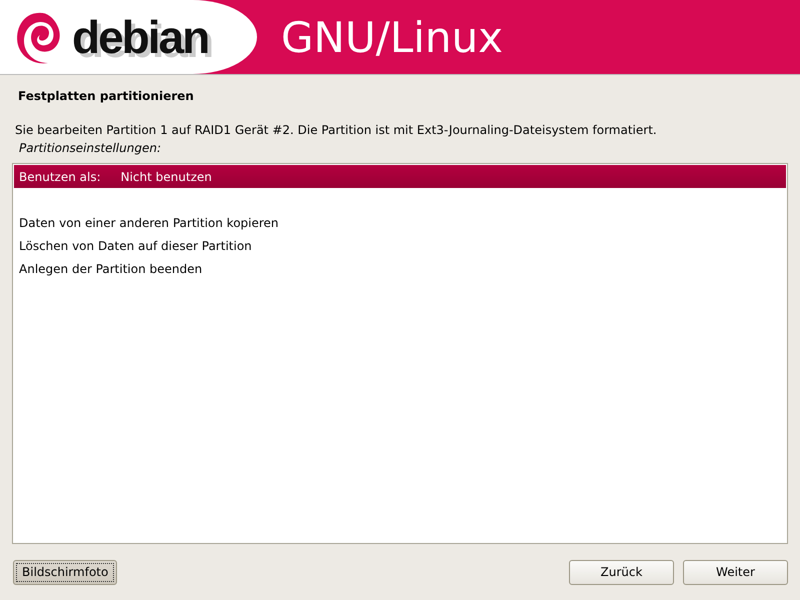 The height and width of the screenshot is (600, 800). Describe the element at coordinates (135, 245) in the screenshot. I see `action-label: Löschen von Daten auf dieser Partition` at that location.